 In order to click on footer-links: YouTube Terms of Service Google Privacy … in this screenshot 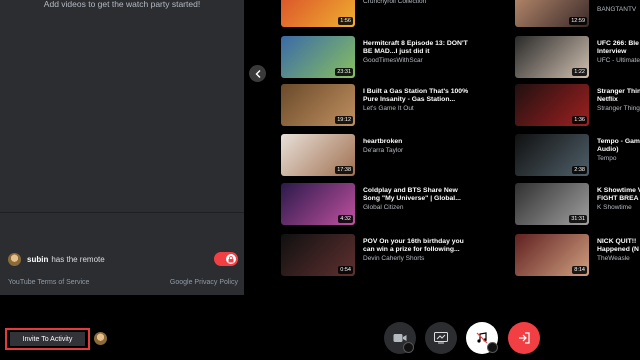, I will do `click(123, 282)`.